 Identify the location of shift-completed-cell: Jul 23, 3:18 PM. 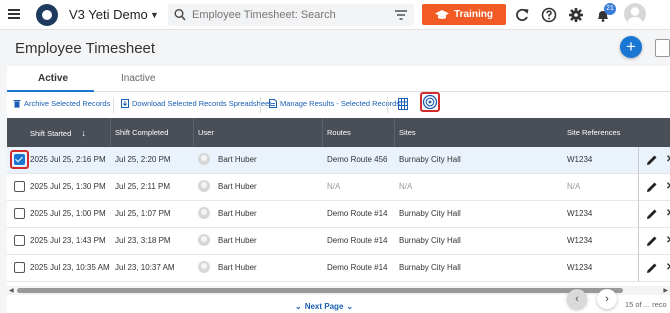
(143, 240).